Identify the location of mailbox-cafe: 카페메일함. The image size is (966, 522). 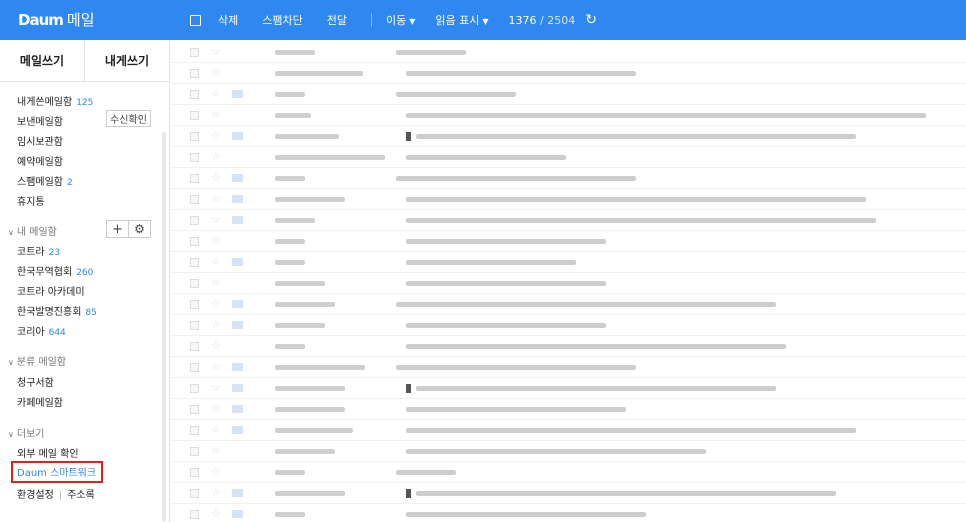
(40, 401).